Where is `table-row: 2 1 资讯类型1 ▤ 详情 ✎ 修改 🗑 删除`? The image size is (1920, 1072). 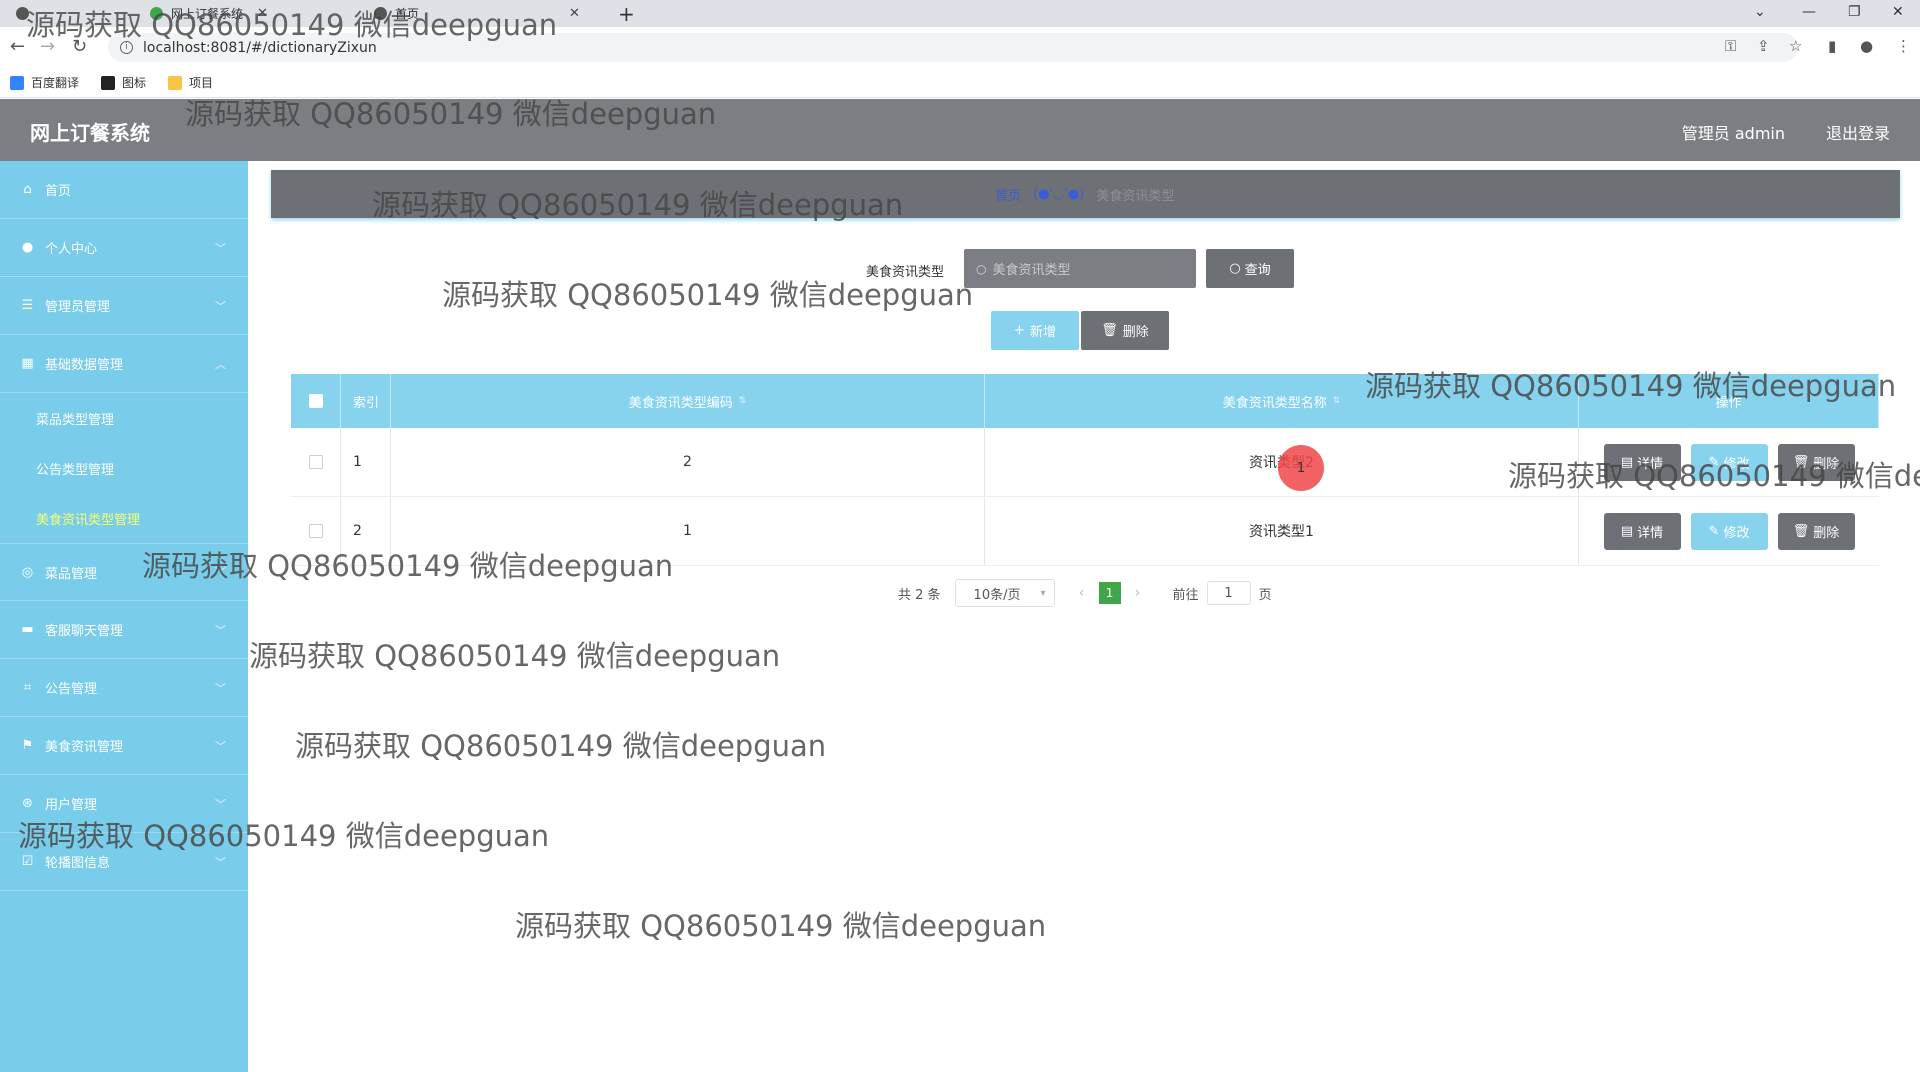
table-row: 2 1 资讯类型1 ▤ 详情 ✎ 修改 🗑 删除 is located at coordinates (1085, 531).